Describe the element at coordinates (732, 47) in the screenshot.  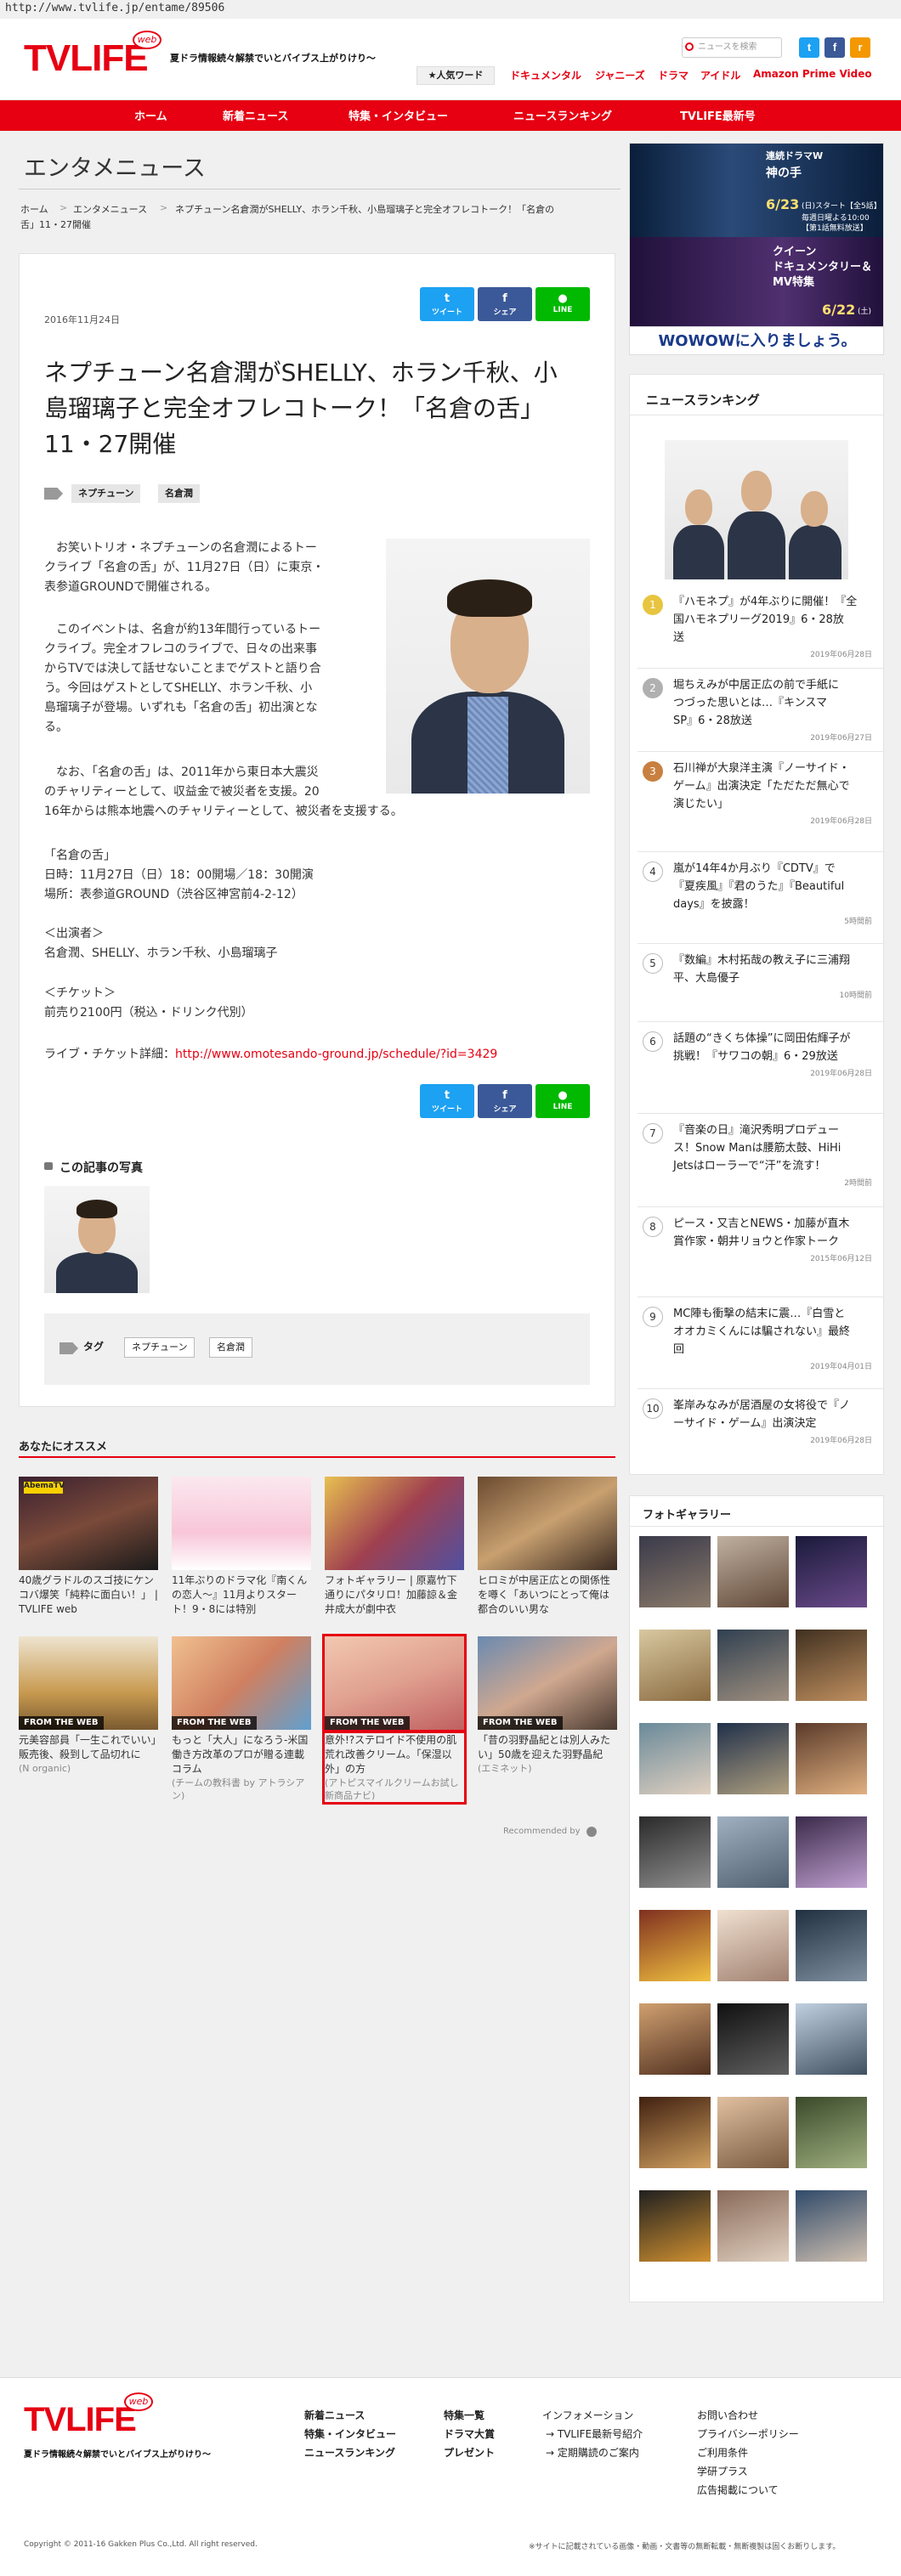
I see `search-input: ニュースを検索` at that location.